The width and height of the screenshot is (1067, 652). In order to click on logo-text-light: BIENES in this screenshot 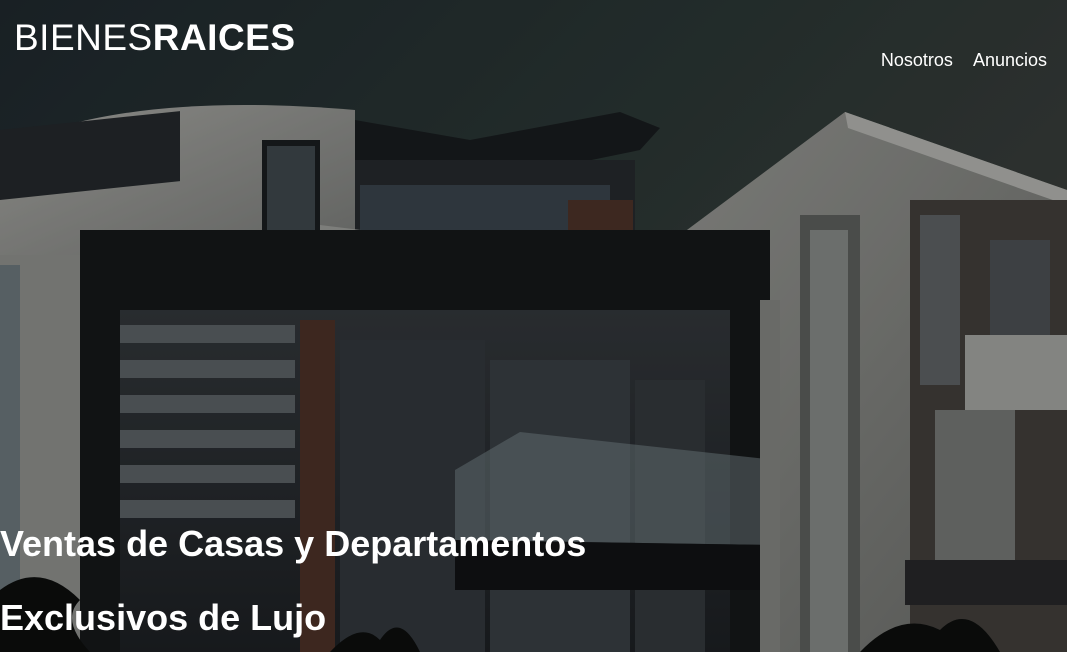, I will do `click(83, 37)`.